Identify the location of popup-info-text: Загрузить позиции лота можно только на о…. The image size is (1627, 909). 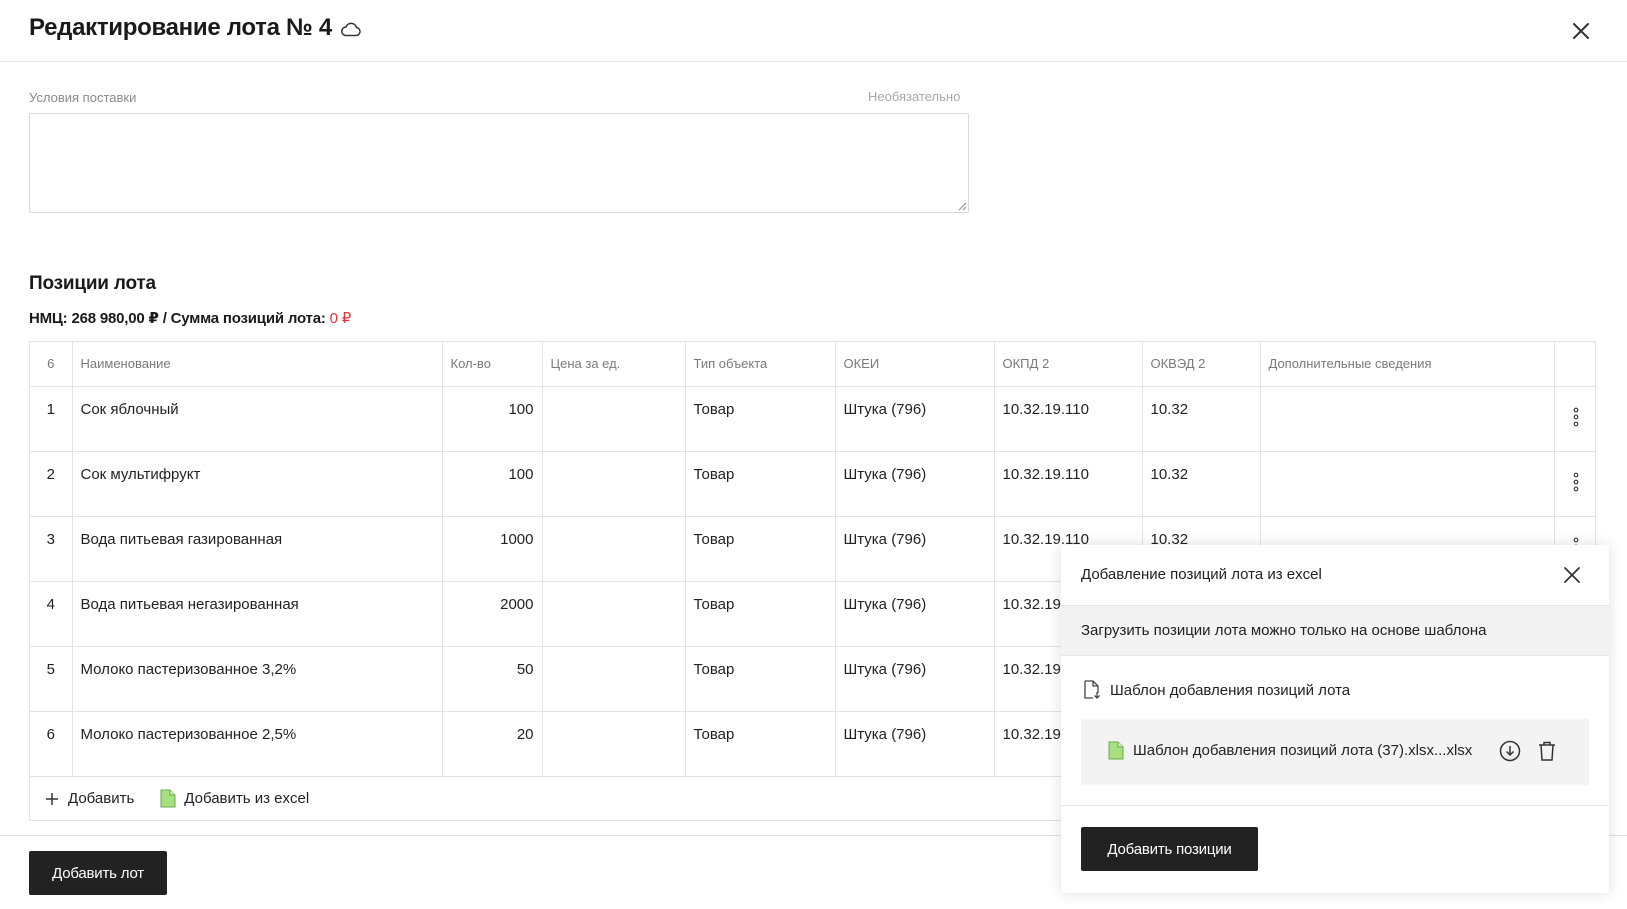
(1284, 630).